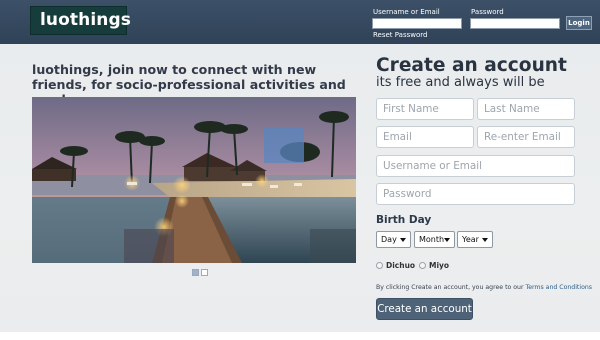 This screenshot has width=600, height=340. What do you see at coordinates (400, 35) in the screenshot?
I see `reset-password-link: Reset Password` at bounding box center [400, 35].